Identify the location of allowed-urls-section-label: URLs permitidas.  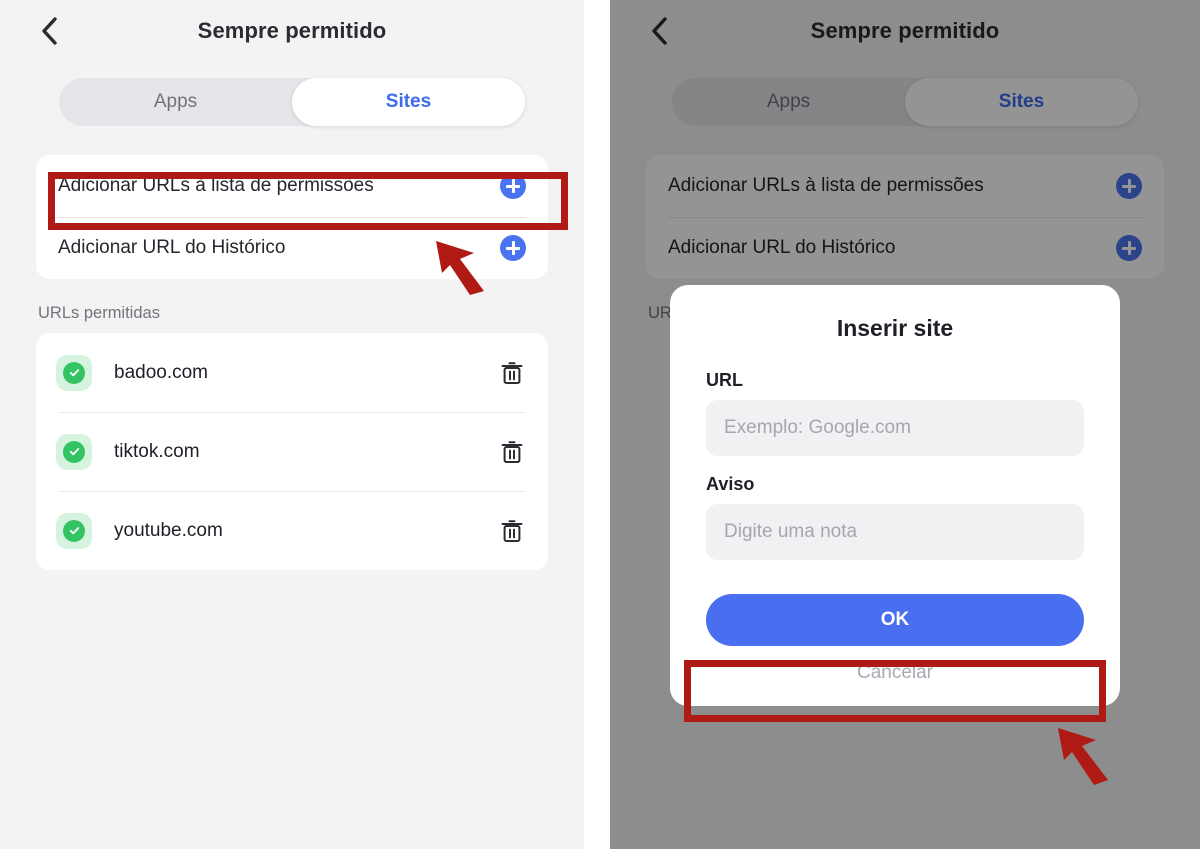
(99, 313).